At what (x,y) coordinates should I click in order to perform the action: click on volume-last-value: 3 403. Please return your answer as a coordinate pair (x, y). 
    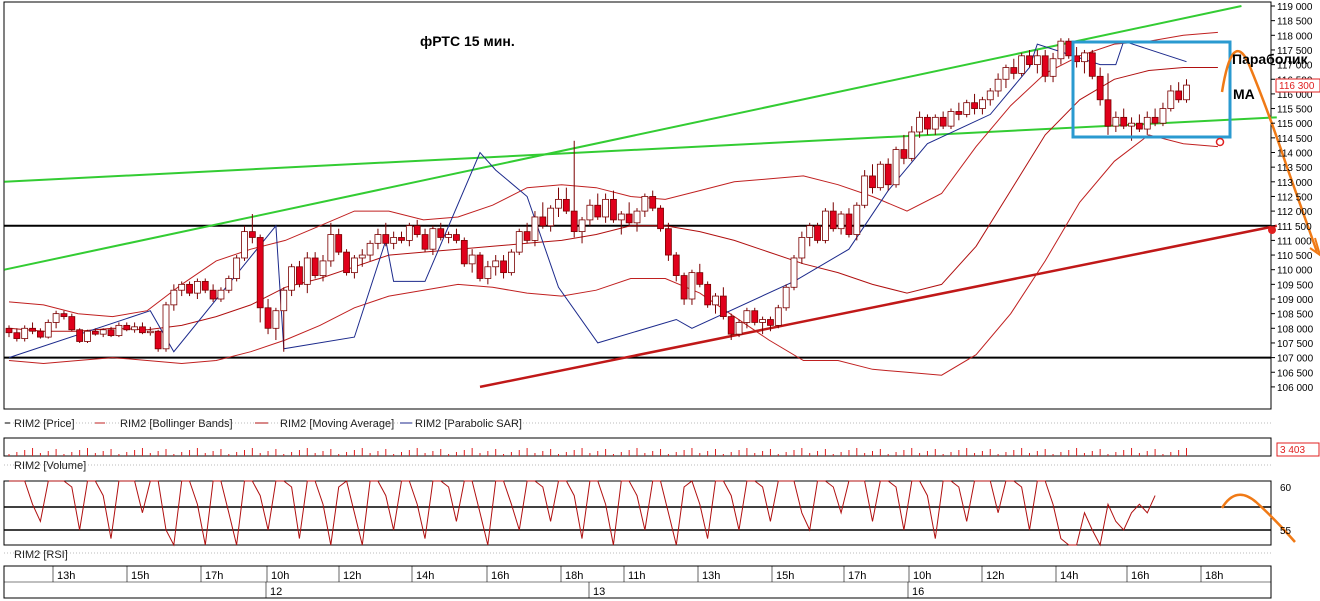
    Looking at the image, I should click on (1292, 450).